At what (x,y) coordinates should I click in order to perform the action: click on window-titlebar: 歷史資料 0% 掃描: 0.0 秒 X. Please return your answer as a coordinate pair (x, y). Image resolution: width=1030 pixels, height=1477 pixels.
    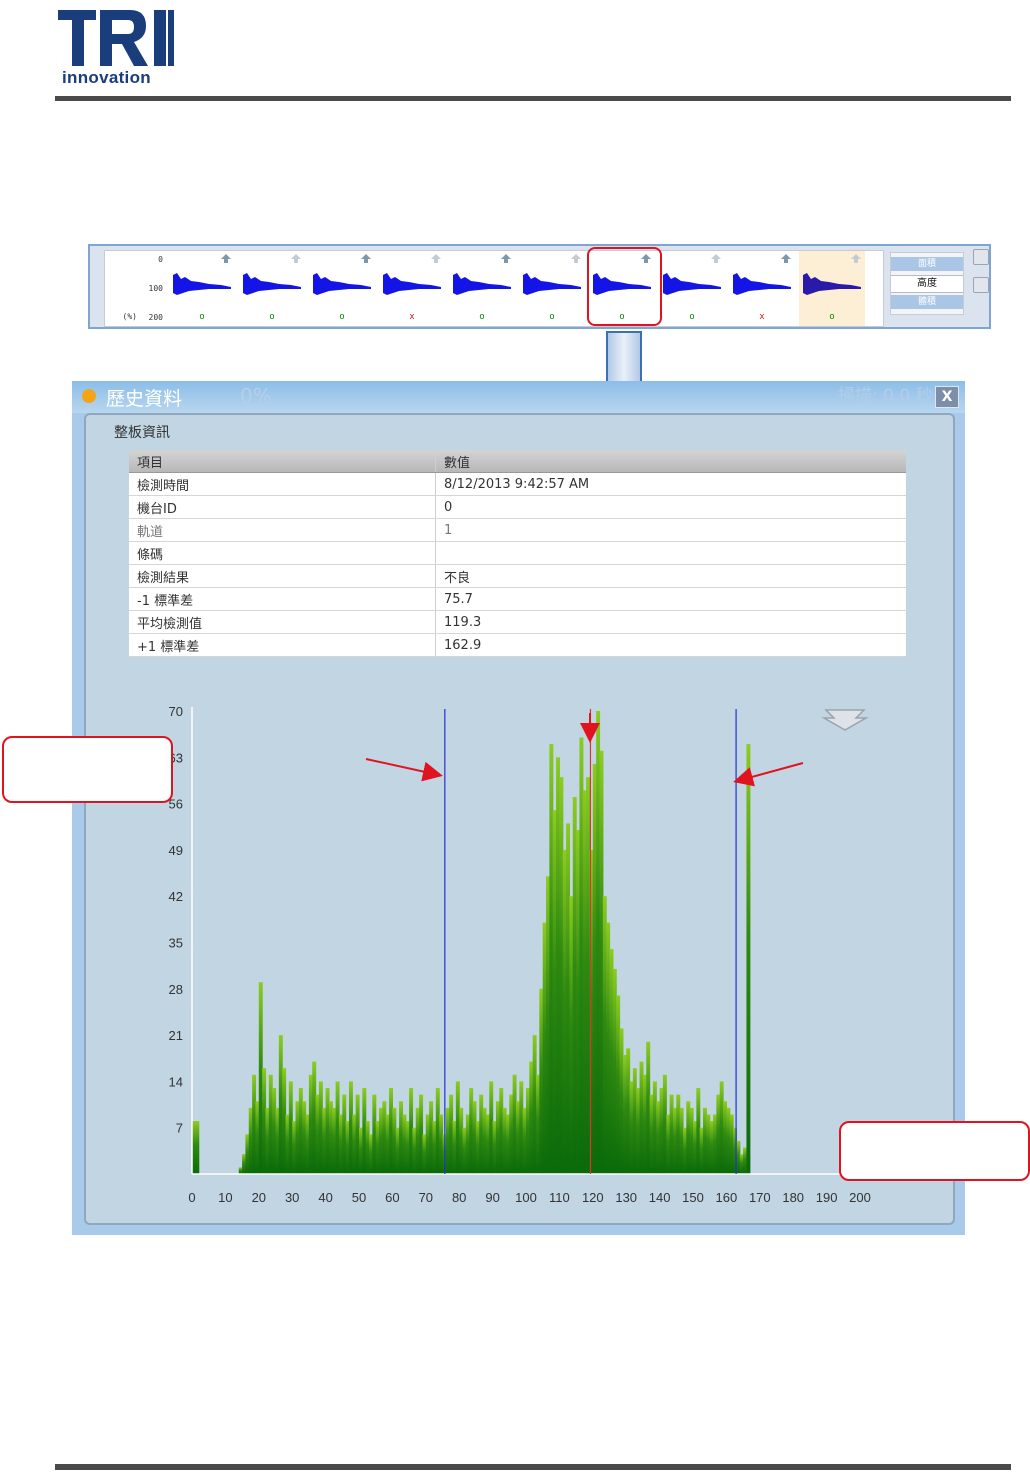
    Looking at the image, I should click on (518, 397).